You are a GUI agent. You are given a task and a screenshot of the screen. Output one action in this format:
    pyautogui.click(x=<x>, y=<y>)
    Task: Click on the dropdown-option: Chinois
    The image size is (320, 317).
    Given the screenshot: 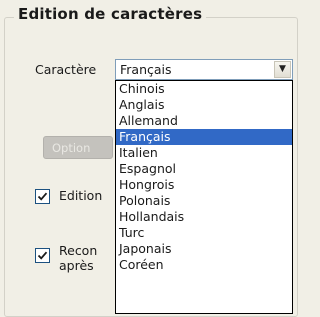 What is the action you would take?
    pyautogui.click(x=204, y=89)
    